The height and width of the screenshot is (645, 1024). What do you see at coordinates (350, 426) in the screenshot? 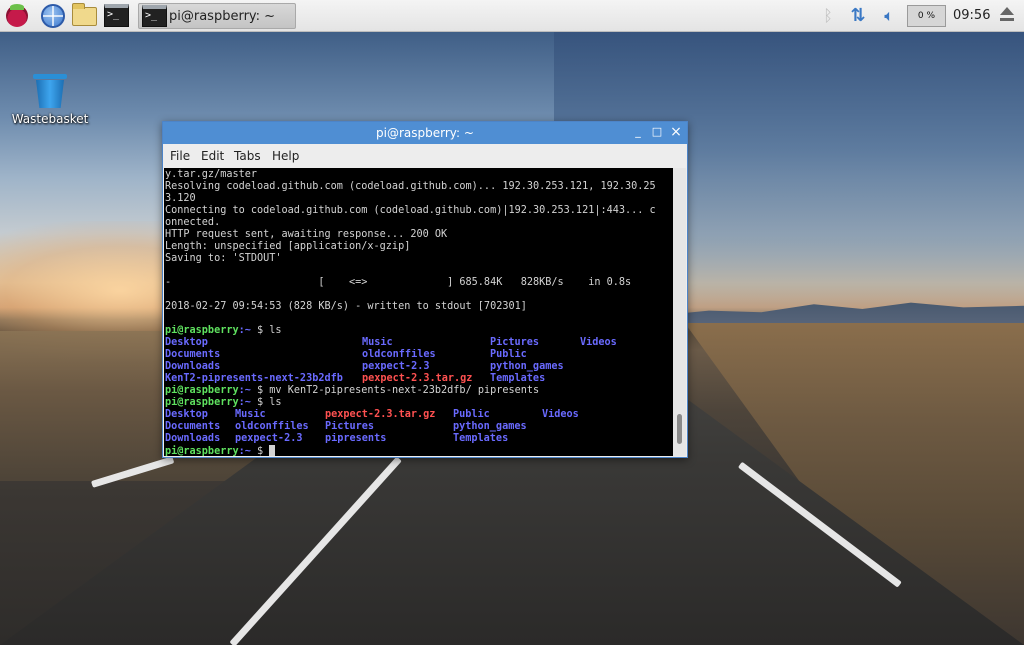
I see `ls-entry-dir: Pictures` at bounding box center [350, 426].